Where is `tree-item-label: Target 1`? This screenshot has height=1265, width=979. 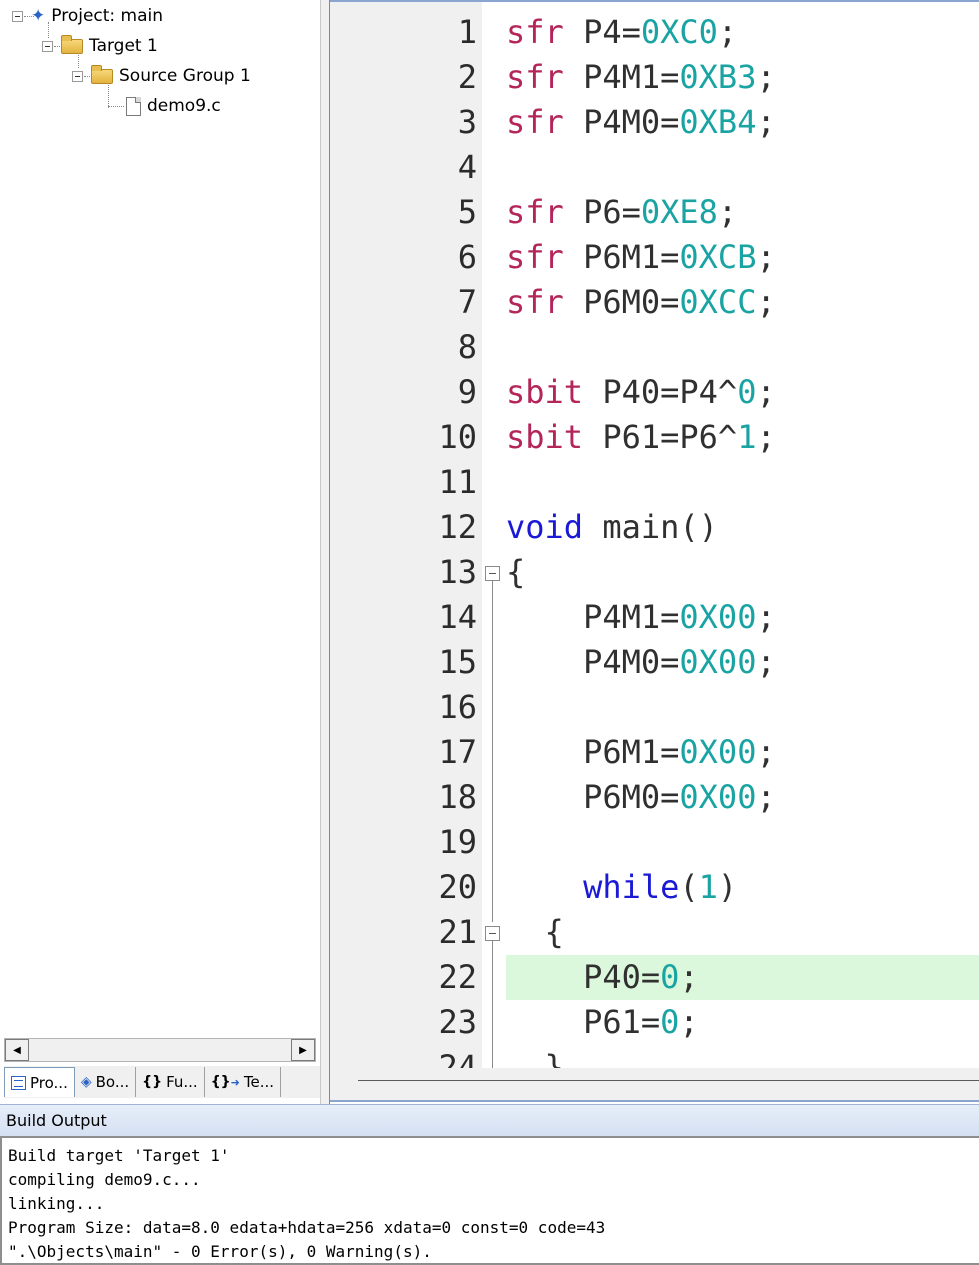
tree-item-label: Target 1 is located at coordinates (123, 46).